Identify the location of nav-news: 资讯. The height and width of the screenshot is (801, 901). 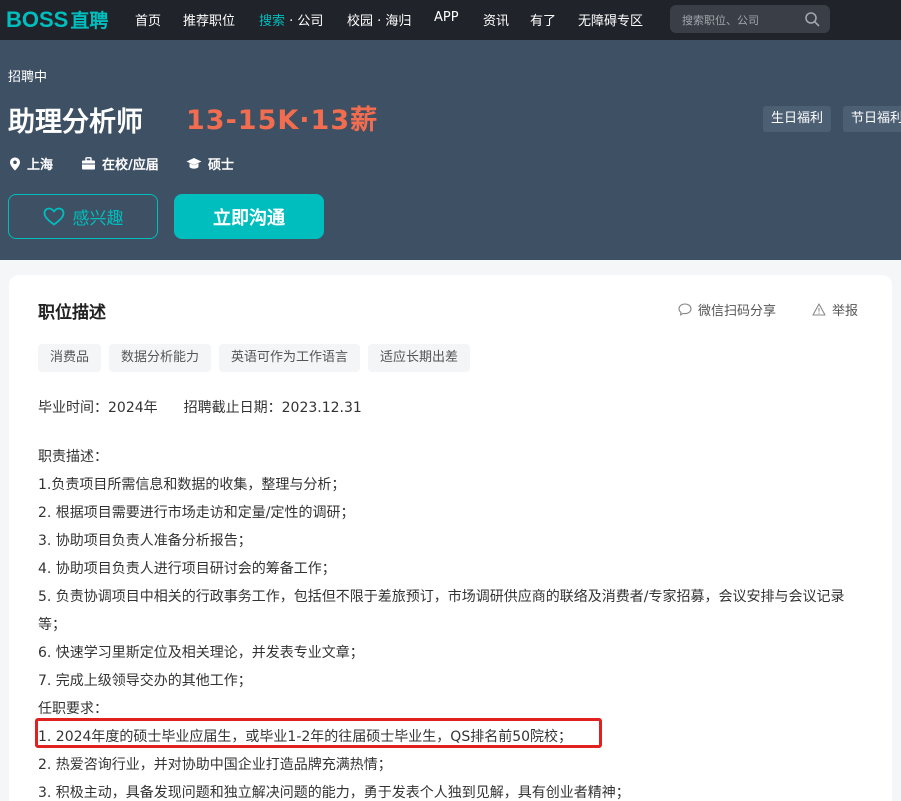
(496, 19).